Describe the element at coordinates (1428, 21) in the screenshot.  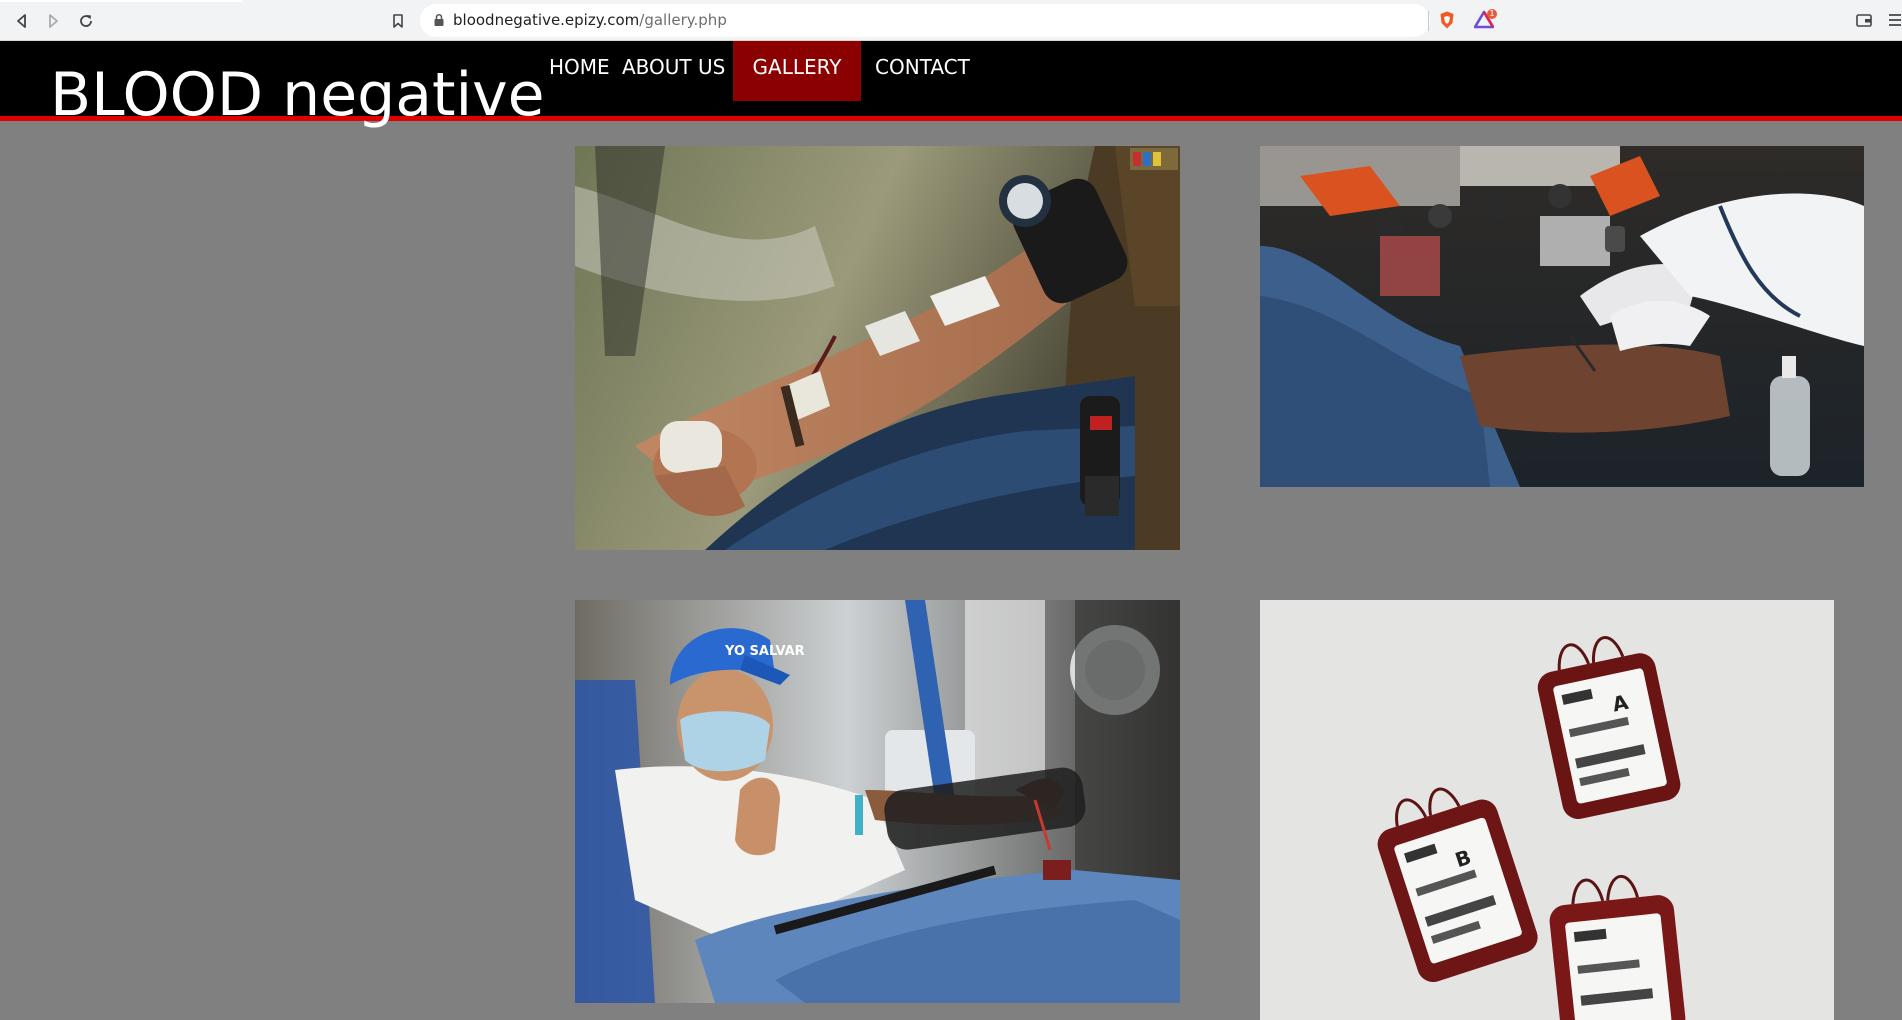
I see `url-divider` at that location.